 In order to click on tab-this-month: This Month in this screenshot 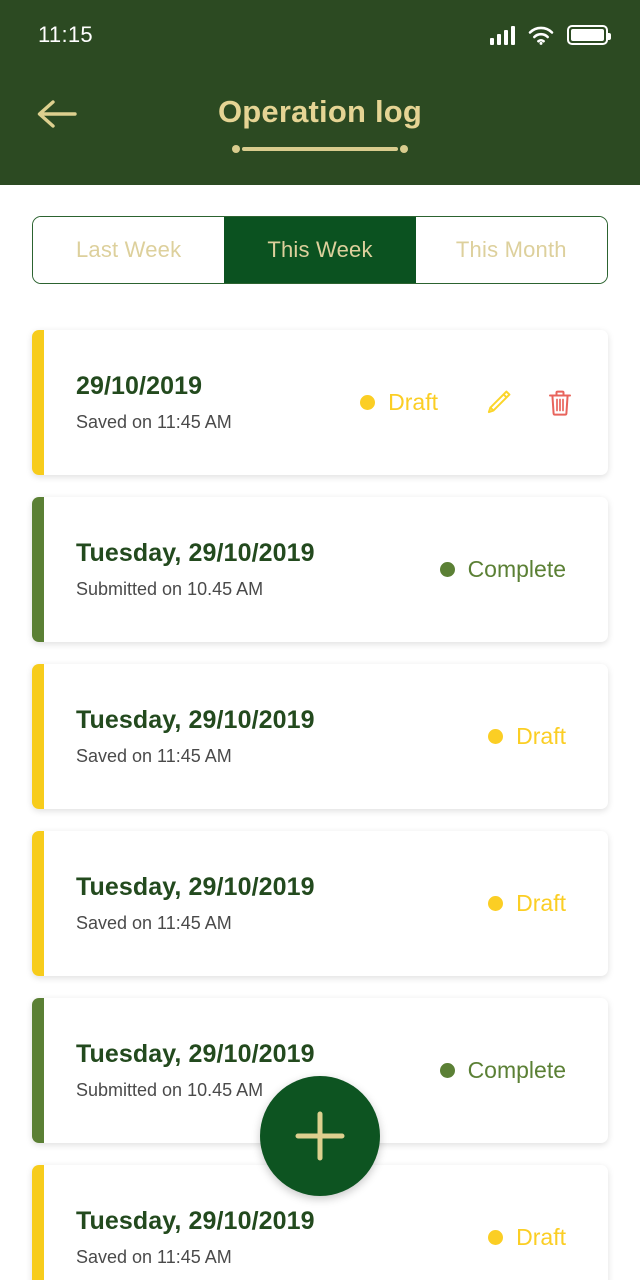, I will do `click(511, 250)`.